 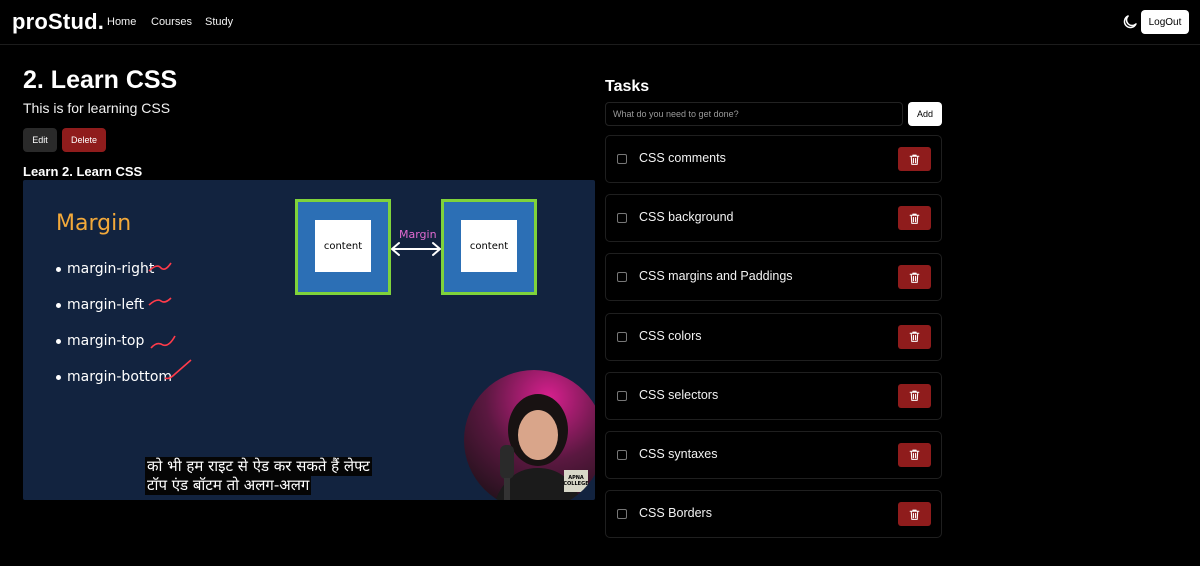 What do you see at coordinates (678, 453) in the screenshot?
I see `task-label: CSS syntaxes` at bounding box center [678, 453].